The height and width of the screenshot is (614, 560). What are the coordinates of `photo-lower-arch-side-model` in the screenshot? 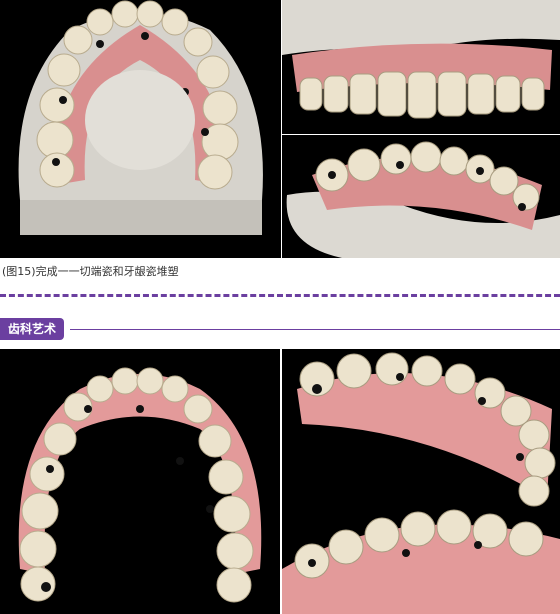 It's located at (421, 196).